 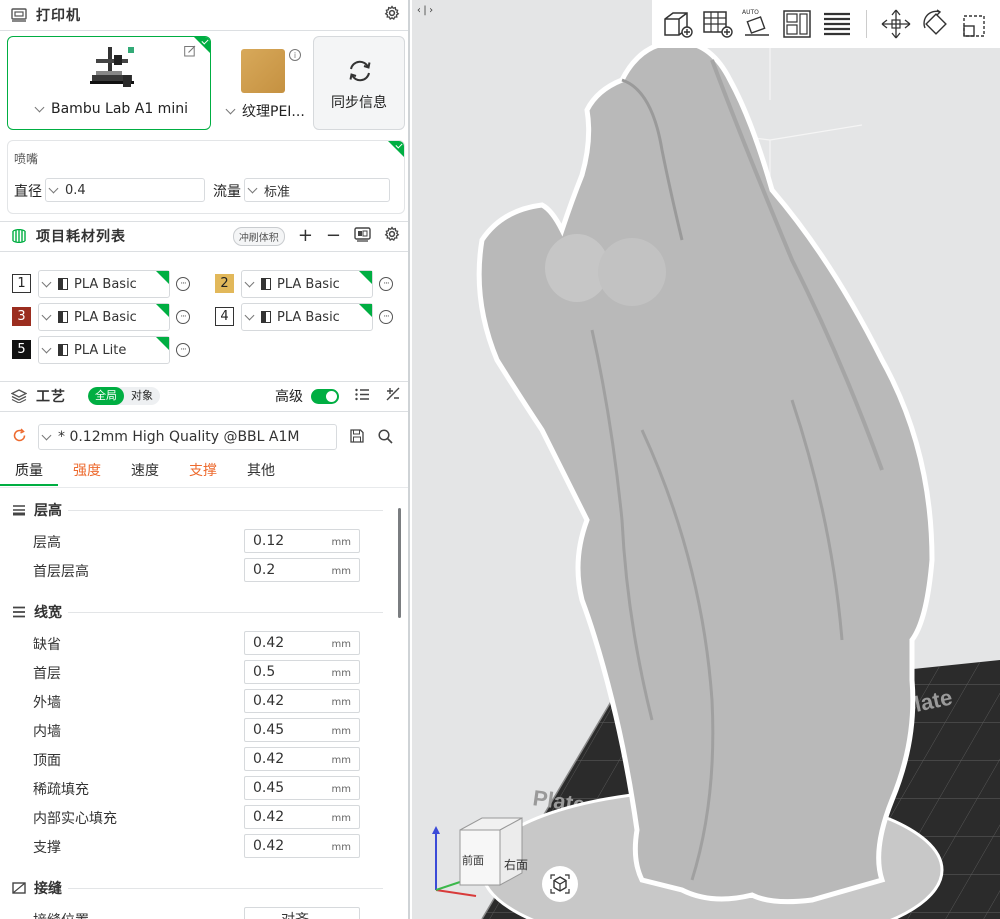 What do you see at coordinates (142, 396) in the screenshot?
I see `object-option: 对象` at bounding box center [142, 396].